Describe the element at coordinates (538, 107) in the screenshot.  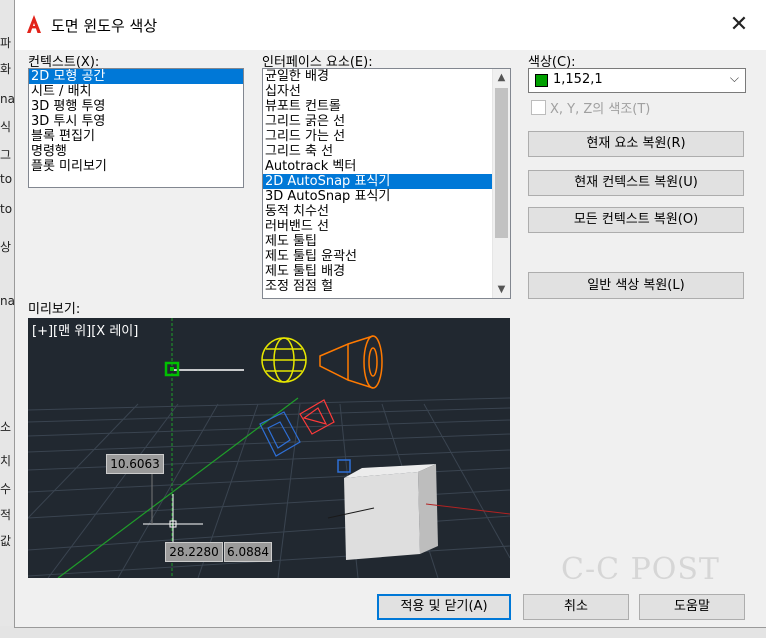
I see `xyz-tint-checkbox` at that location.